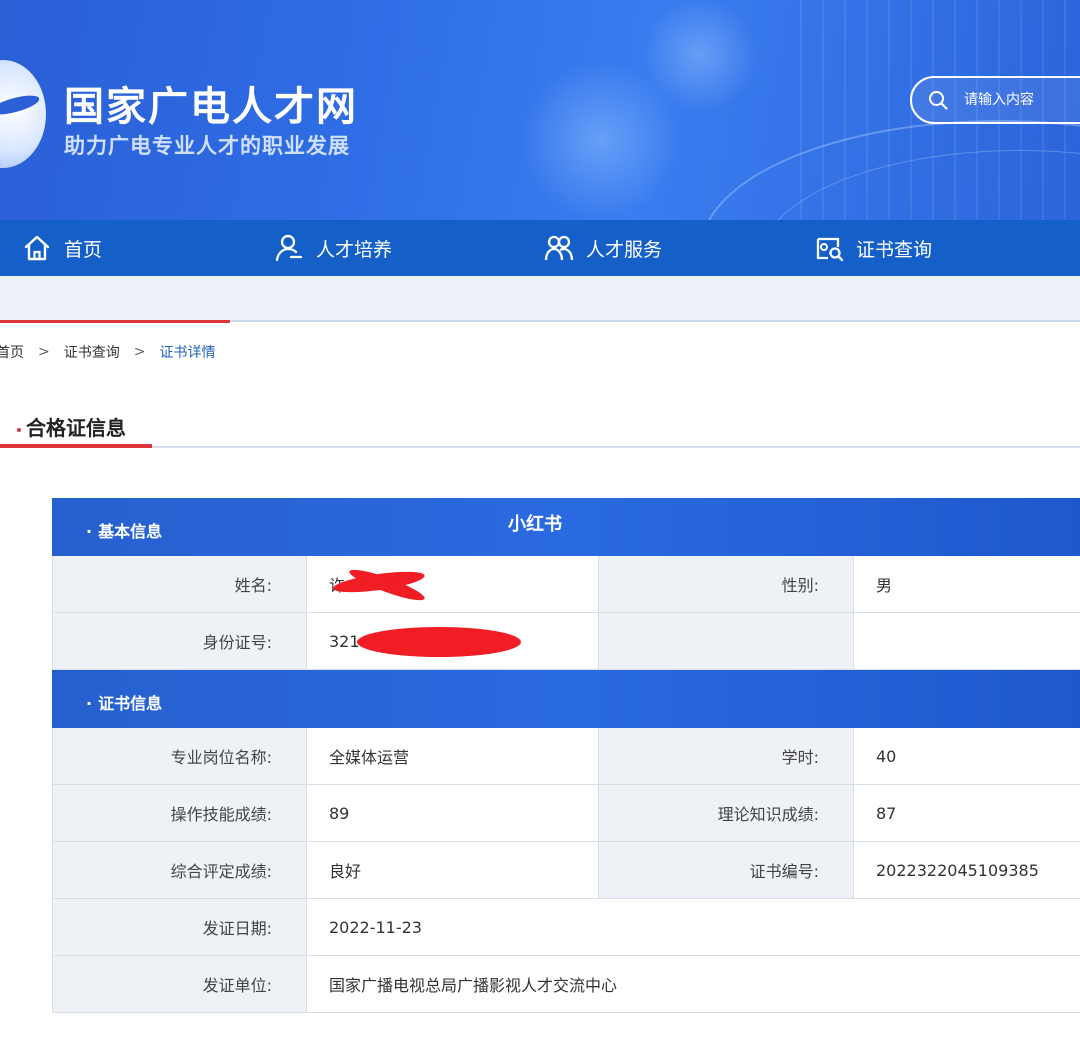 The height and width of the screenshot is (1038, 1080). I want to click on users-icon, so click(559, 248).